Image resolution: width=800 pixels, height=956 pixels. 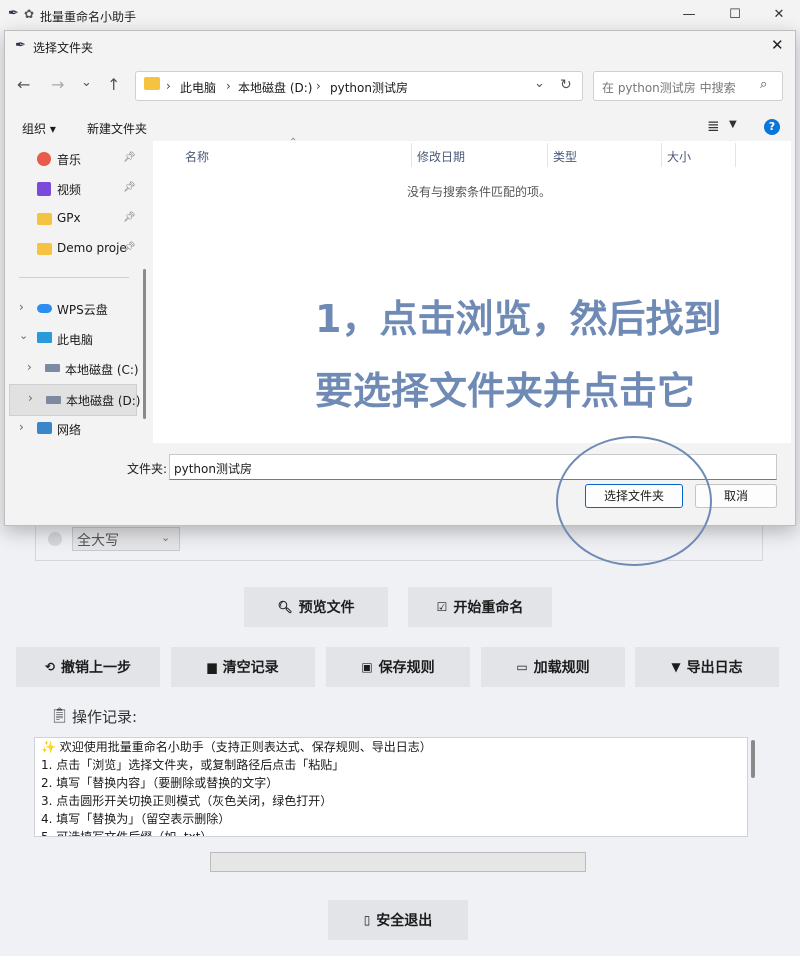 I want to click on column-size: 大小, so click(x=679, y=156).